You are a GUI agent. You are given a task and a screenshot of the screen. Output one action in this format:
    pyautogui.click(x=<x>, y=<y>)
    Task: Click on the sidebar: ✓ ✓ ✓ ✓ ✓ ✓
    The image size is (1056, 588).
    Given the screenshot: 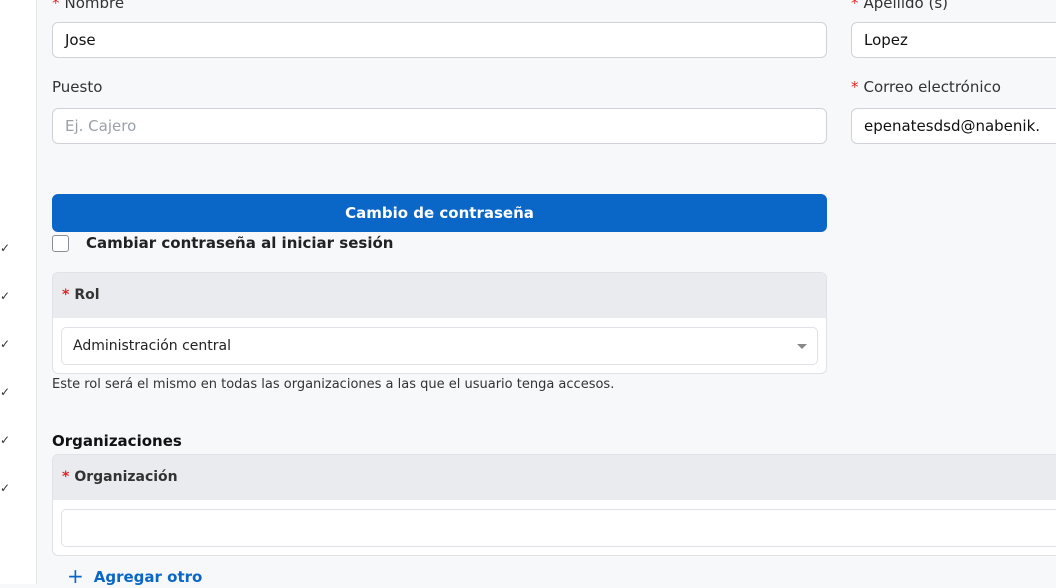 What is the action you would take?
    pyautogui.click(x=18, y=292)
    